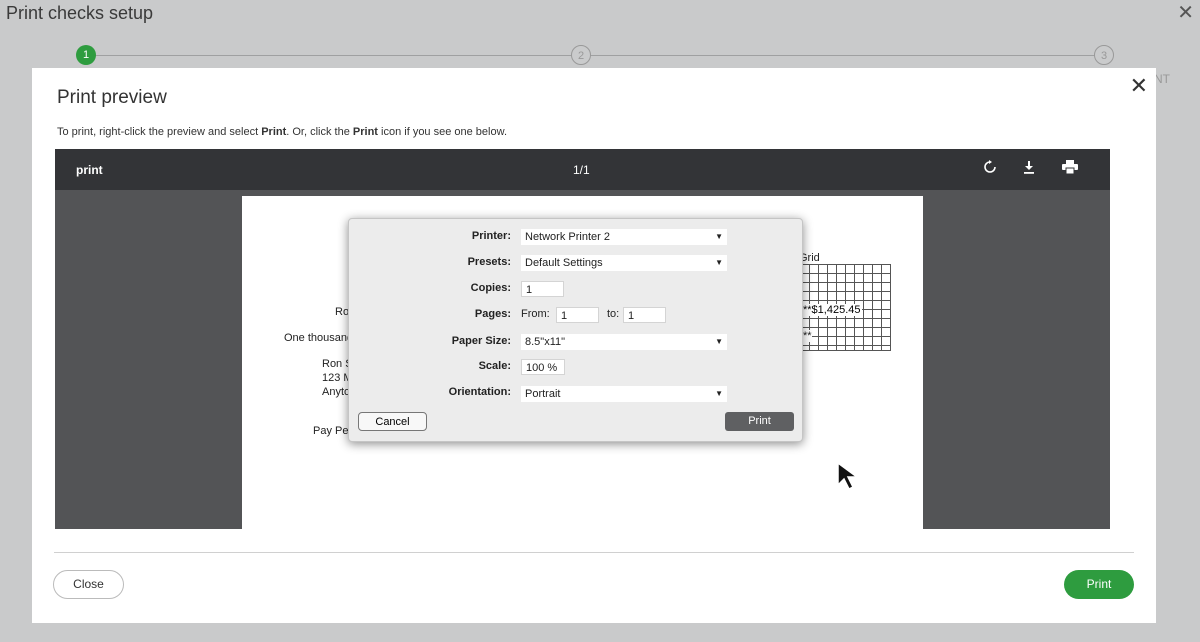 Image resolution: width=1200 pixels, height=642 pixels. Describe the element at coordinates (89, 170) in the screenshot. I see `viewer-title: print` at that location.